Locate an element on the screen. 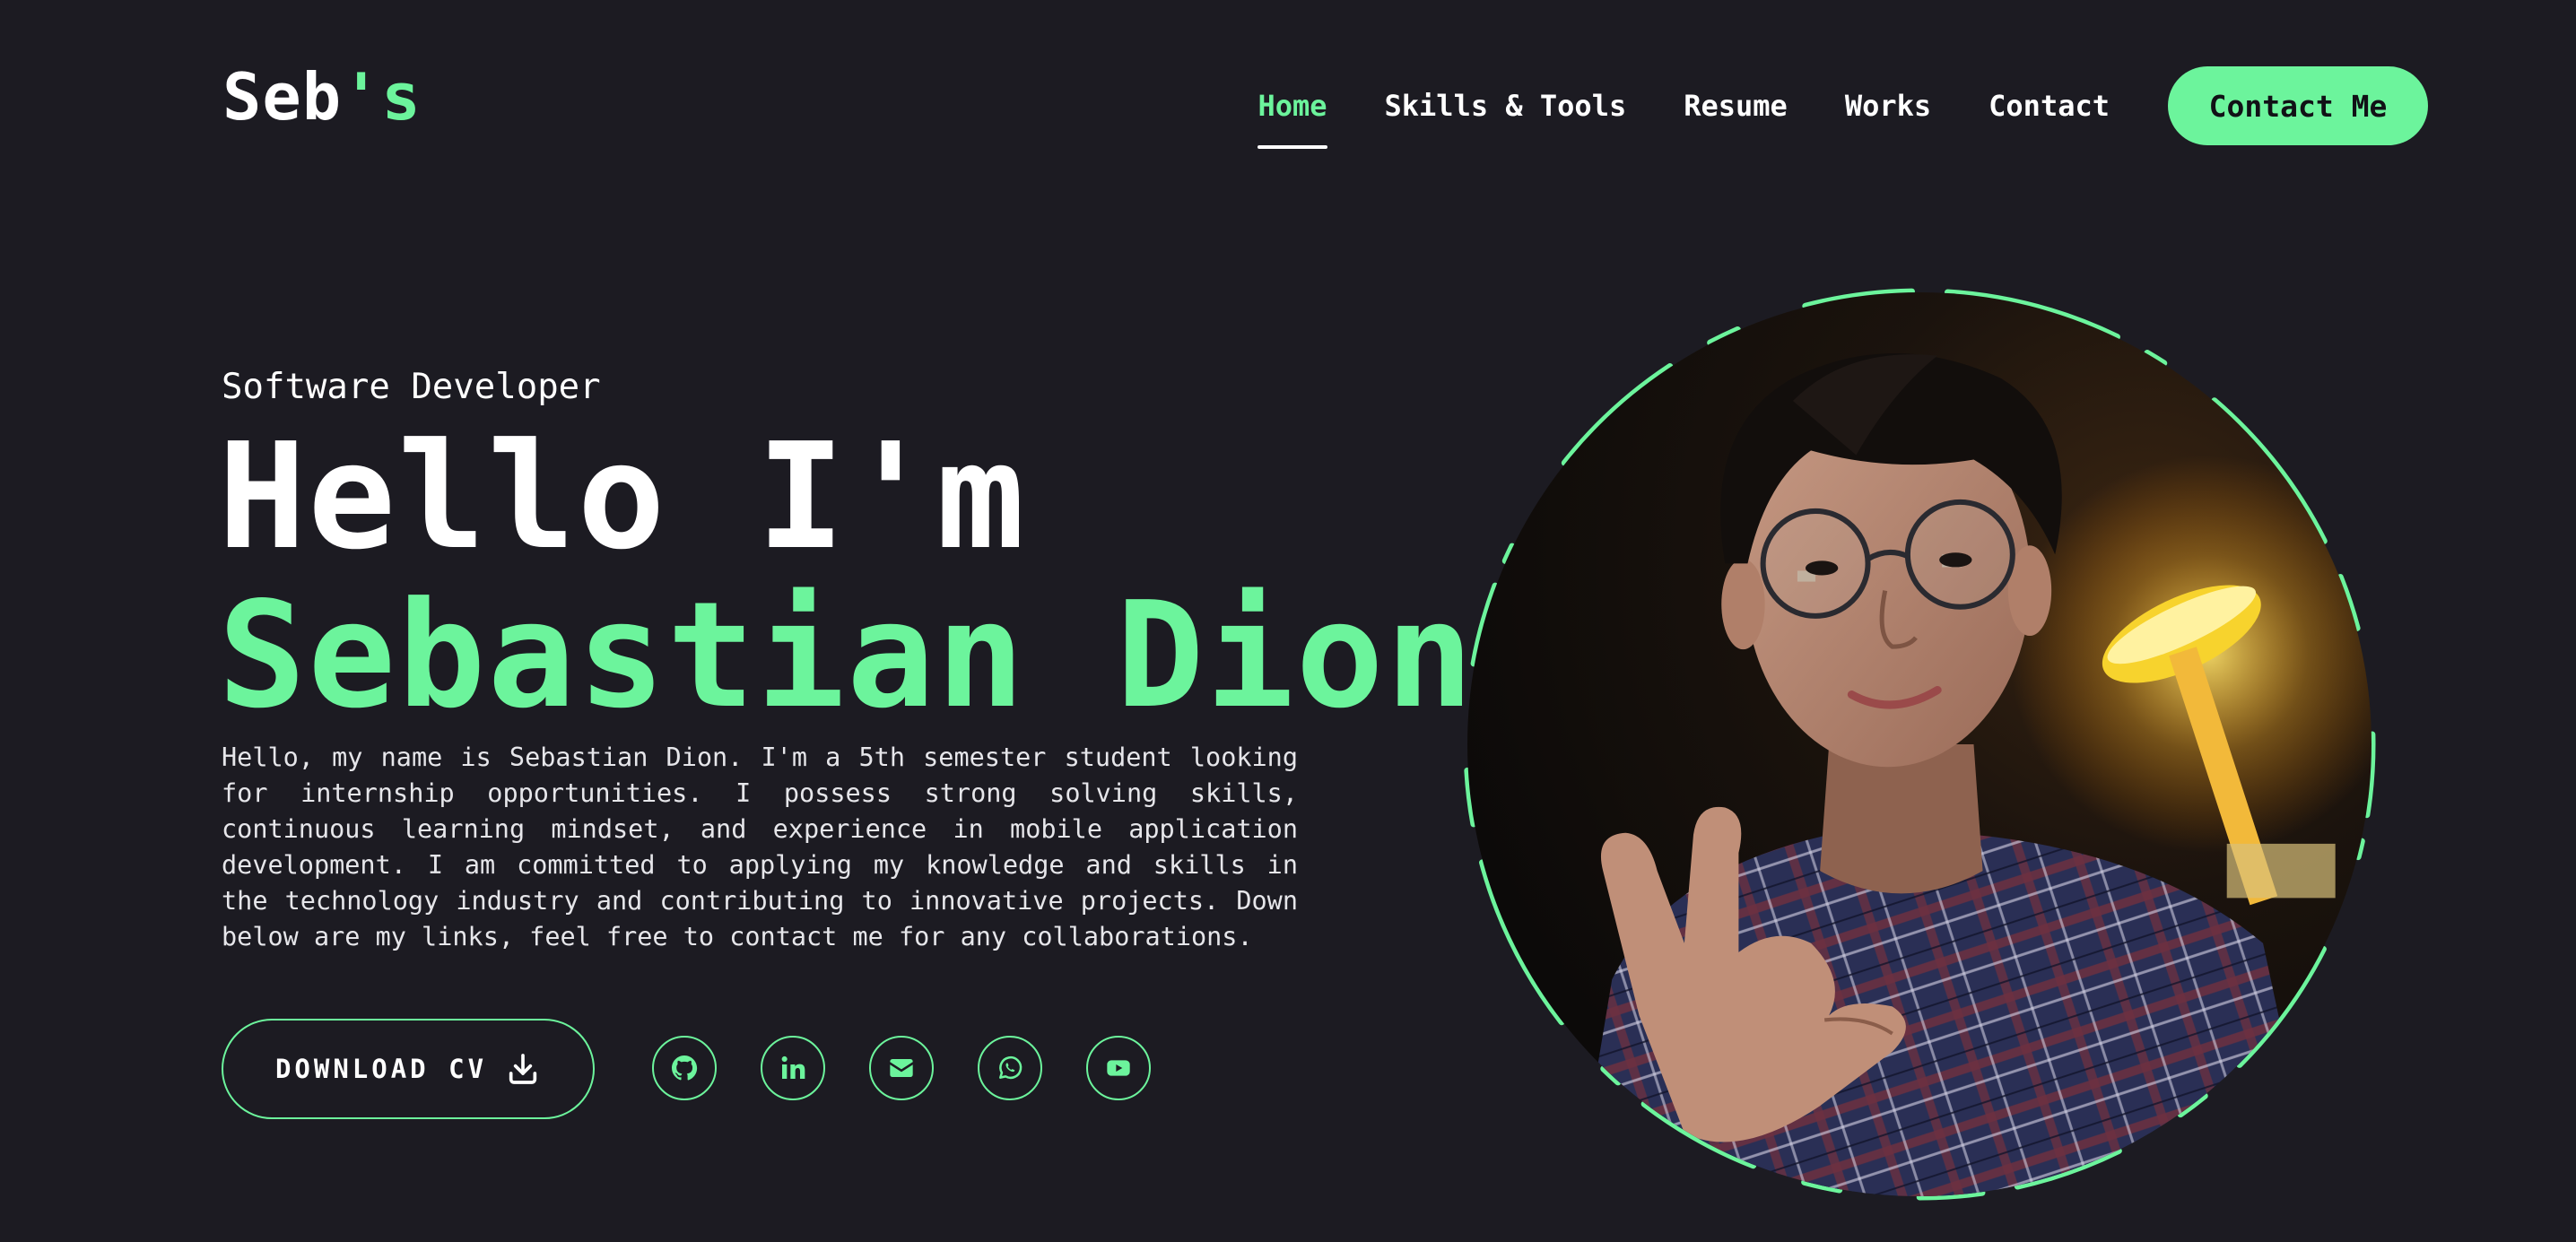 This screenshot has width=2576, height=1242. github-link is located at coordinates (684, 1068).